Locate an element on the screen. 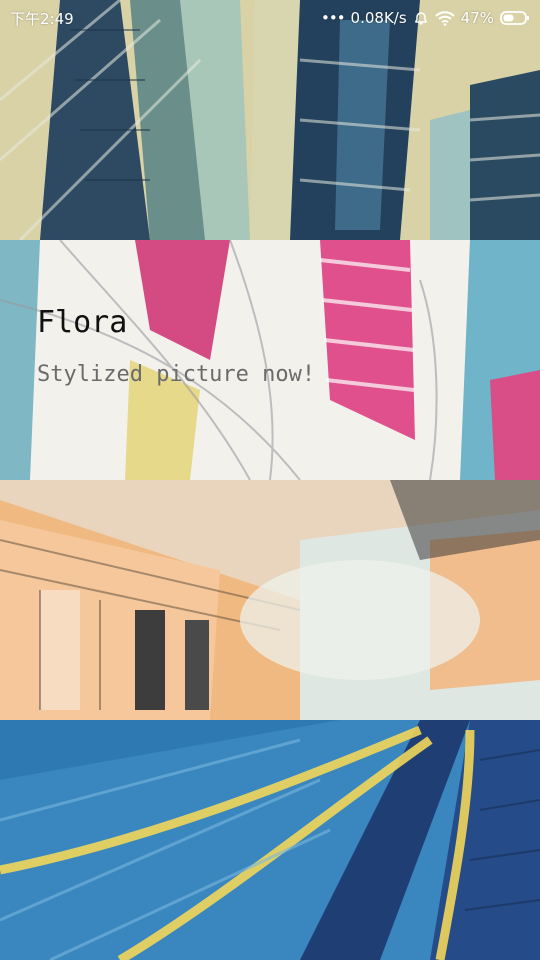 This screenshot has height=960, width=540. status-time: 下午2:49 is located at coordinates (42, 18).